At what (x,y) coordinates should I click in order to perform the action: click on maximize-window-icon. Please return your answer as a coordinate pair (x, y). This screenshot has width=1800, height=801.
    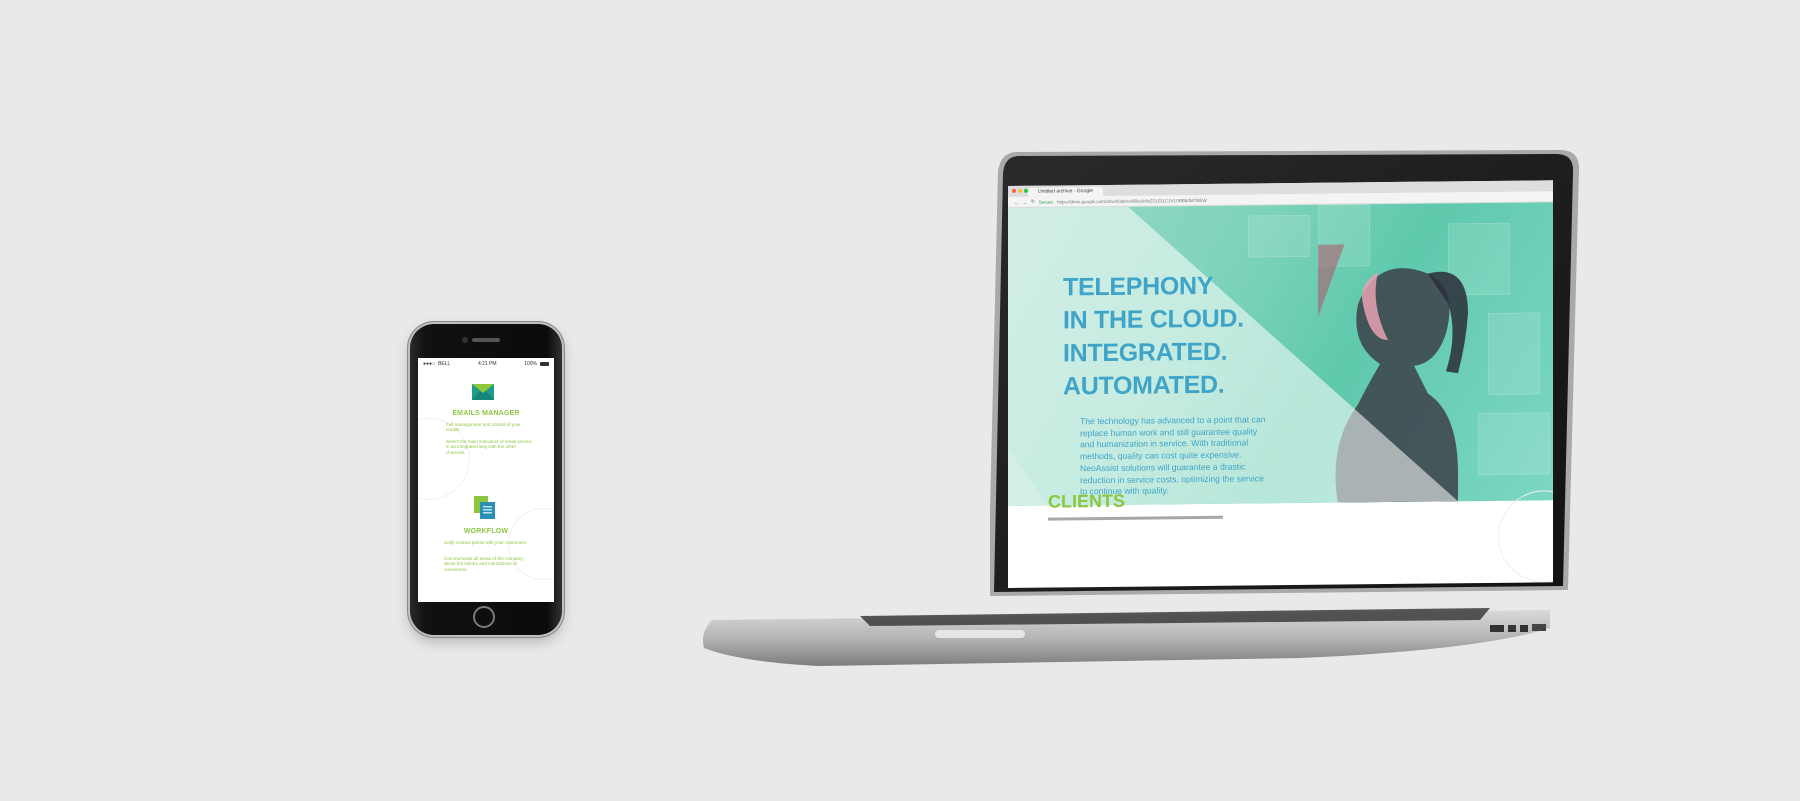
    Looking at the image, I should click on (1026, 190).